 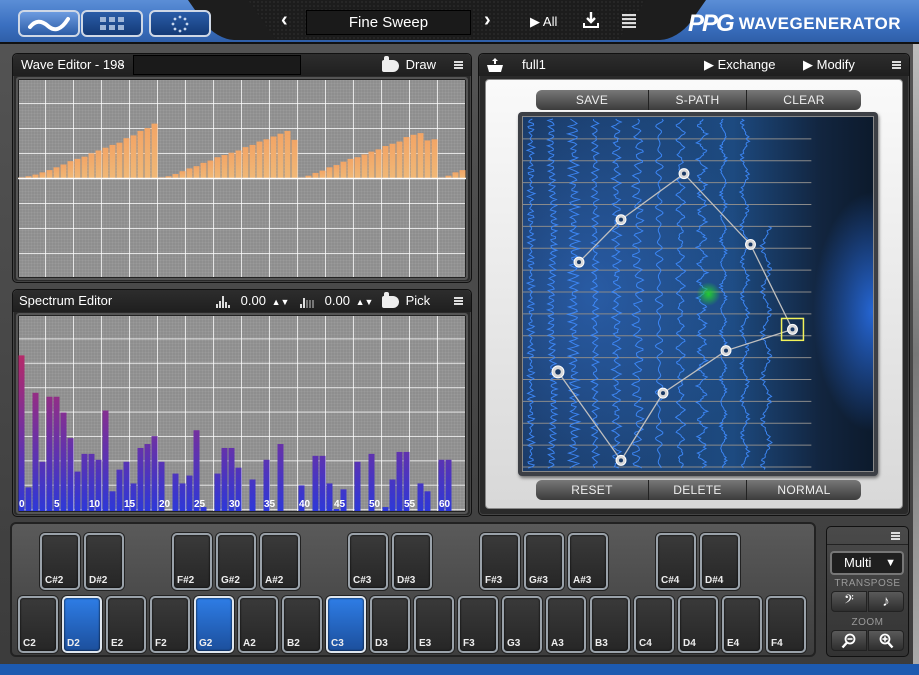 What do you see at coordinates (346, 624) in the screenshot?
I see `white-key-c3: C3` at bounding box center [346, 624].